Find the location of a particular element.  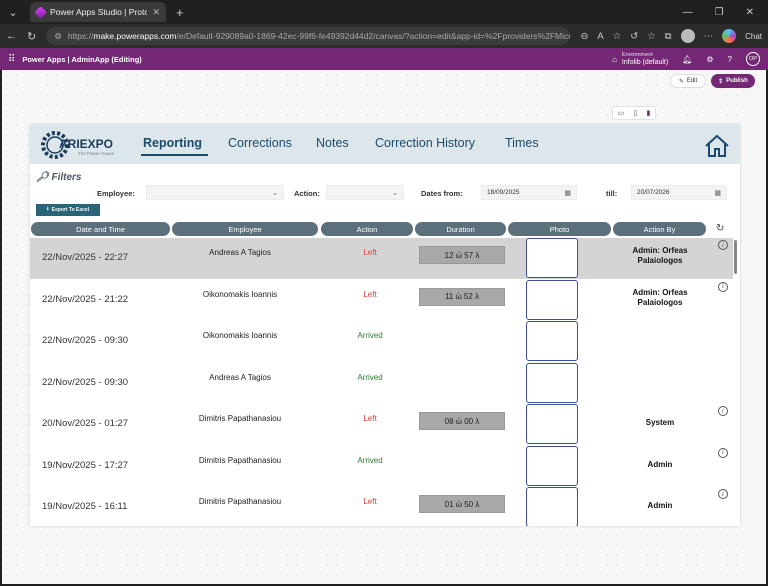

row-action: Arrived is located at coordinates (370, 335).